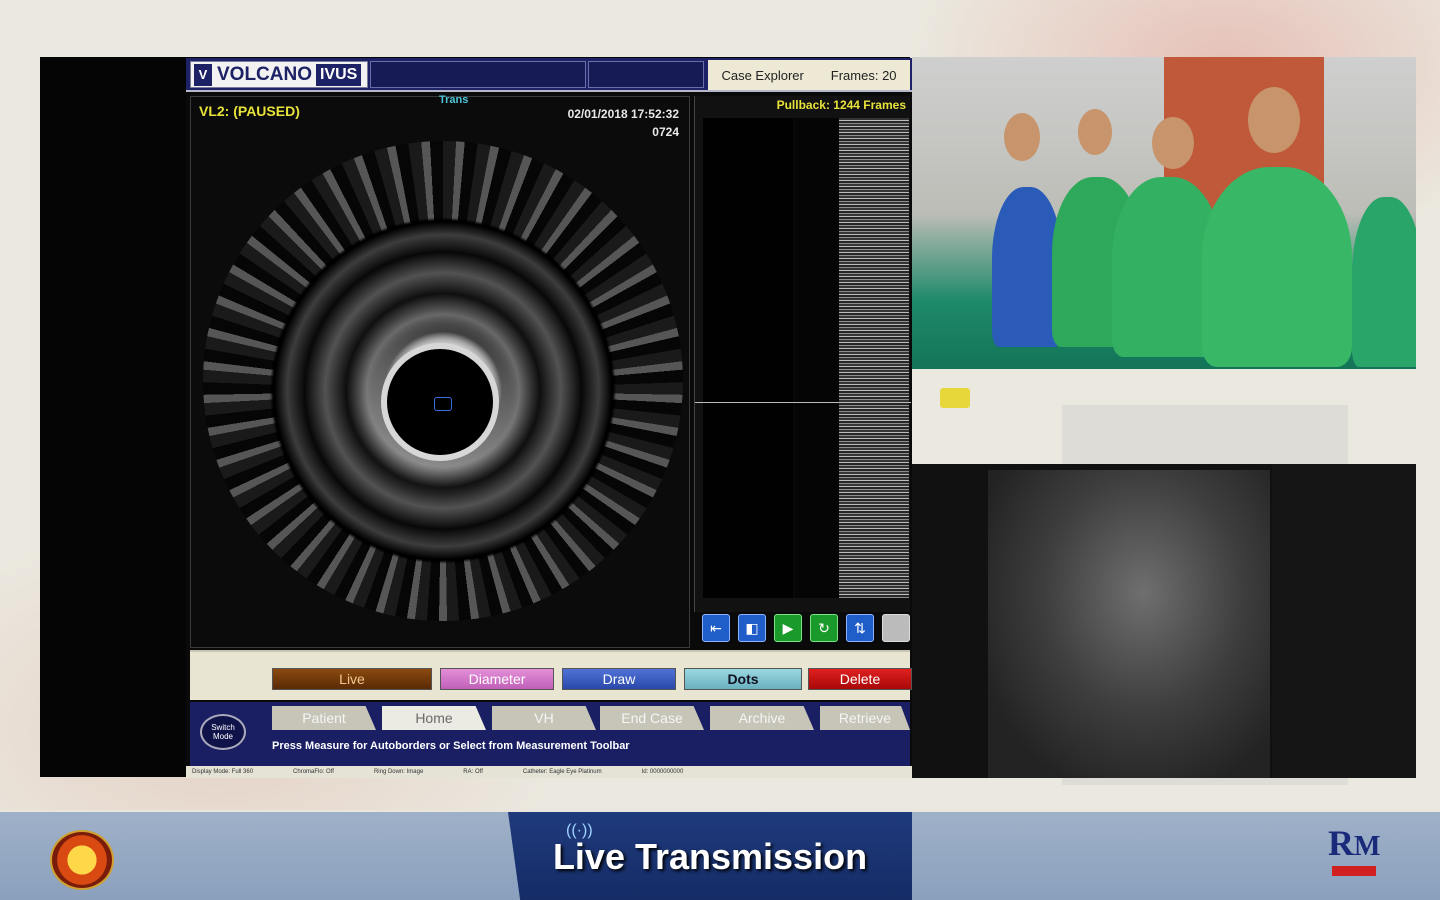 This screenshot has width=1440, height=900. What do you see at coordinates (665, 132) in the screenshot?
I see `frame-number: 0724` at bounding box center [665, 132].